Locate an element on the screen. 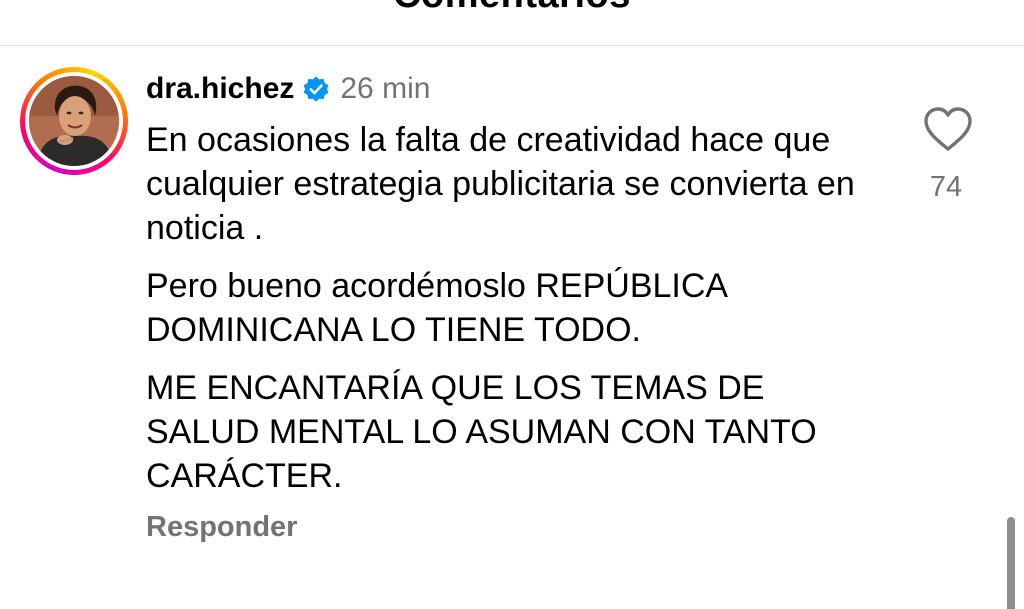 The image size is (1024, 609). avatar is located at coordinates (74, 121).